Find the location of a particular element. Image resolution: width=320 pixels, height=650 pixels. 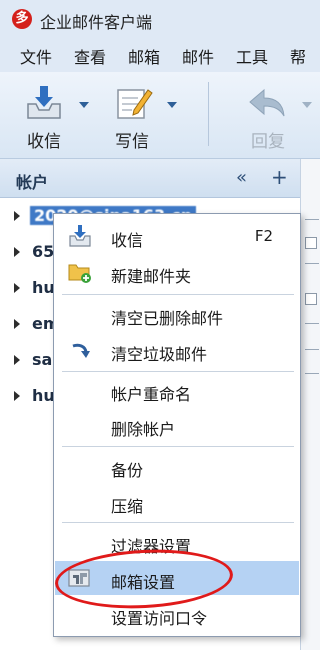

menu-item-new-folder: 新建邮件夹 is located at coordinates (177, 272).